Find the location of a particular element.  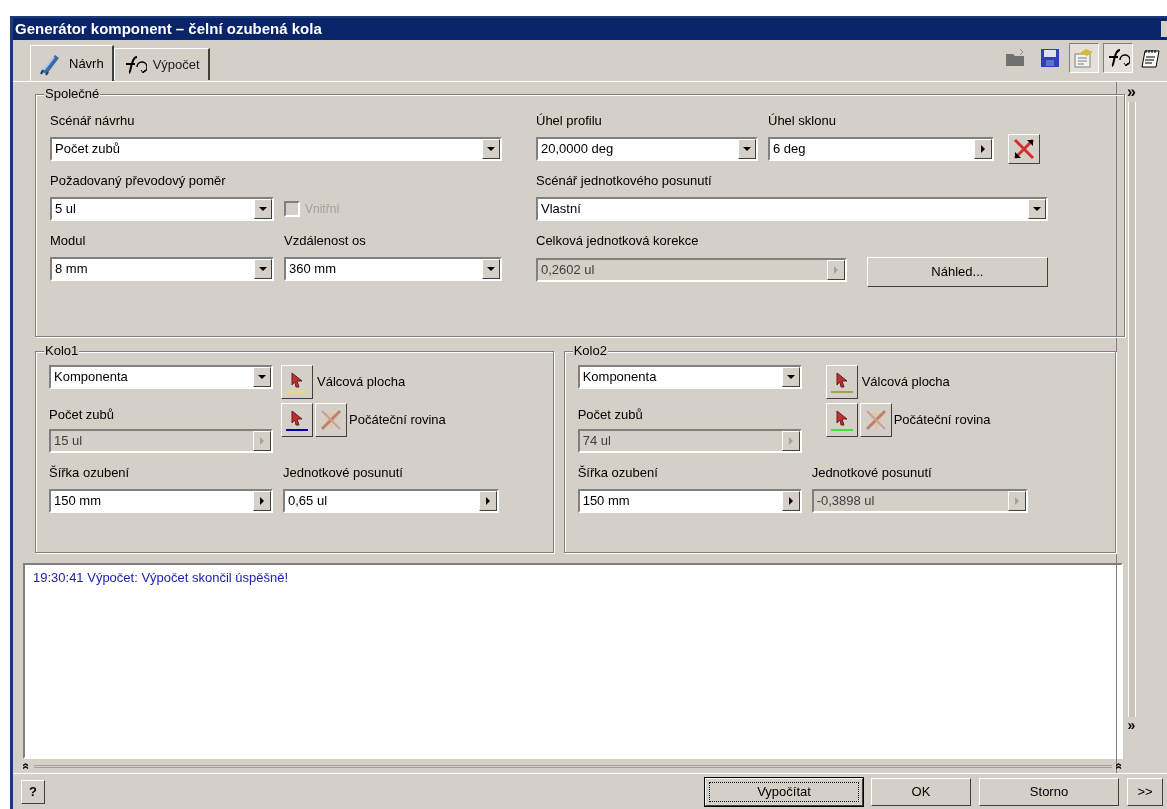

combo-box: 8 mm is located at coordinates (162, 269).